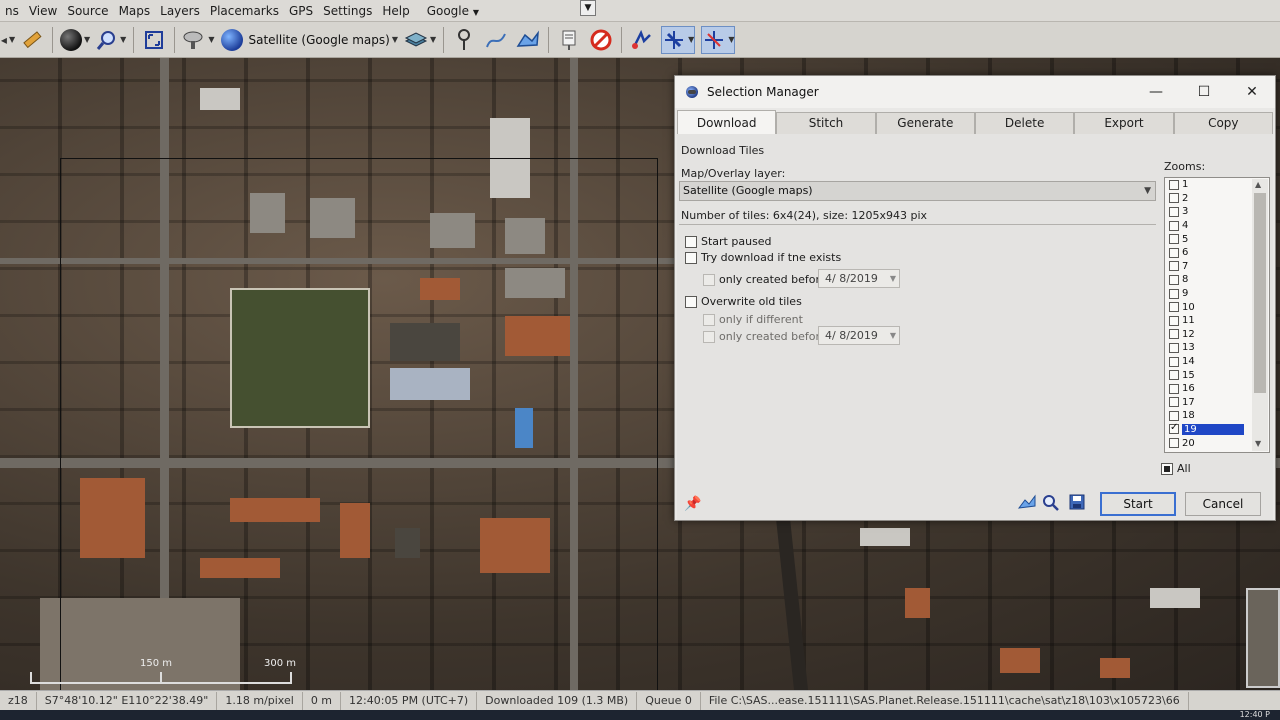 This screenshot has width=1280, height=720. I want to click on placemark-manager-icon, so click(569, 40).